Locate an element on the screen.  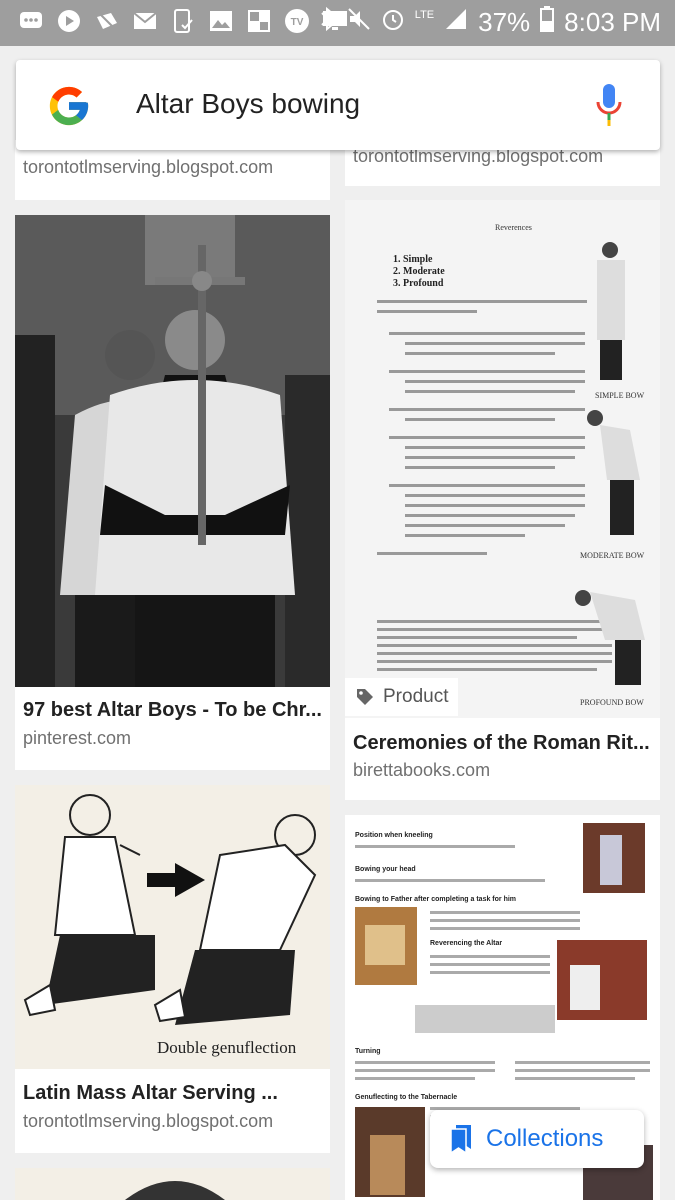
result-source: pinterest.com is located at coordinates (77, 738).